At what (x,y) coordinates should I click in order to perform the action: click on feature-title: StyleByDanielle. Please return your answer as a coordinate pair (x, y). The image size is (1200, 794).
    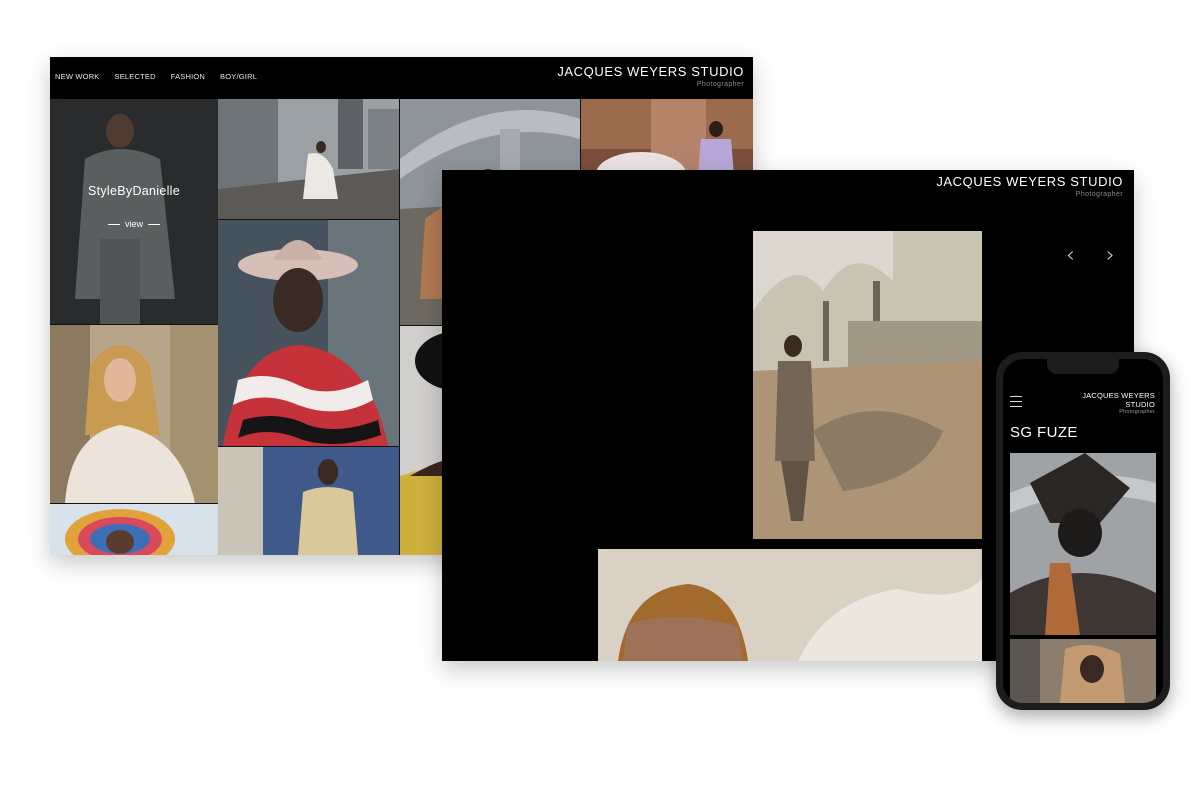
    Looking at the image, I should click on (134, 191).